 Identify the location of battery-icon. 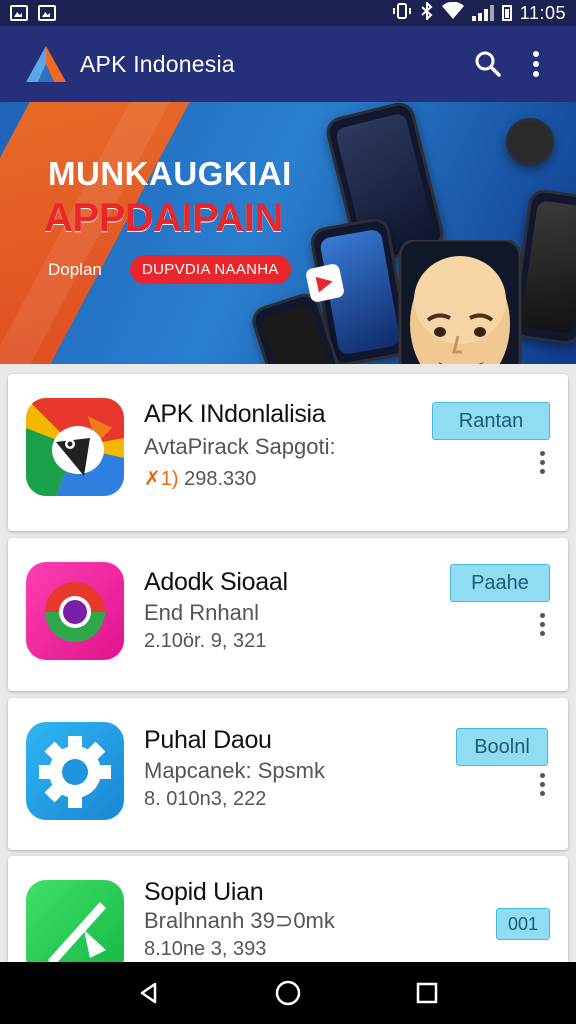
(506, 13).